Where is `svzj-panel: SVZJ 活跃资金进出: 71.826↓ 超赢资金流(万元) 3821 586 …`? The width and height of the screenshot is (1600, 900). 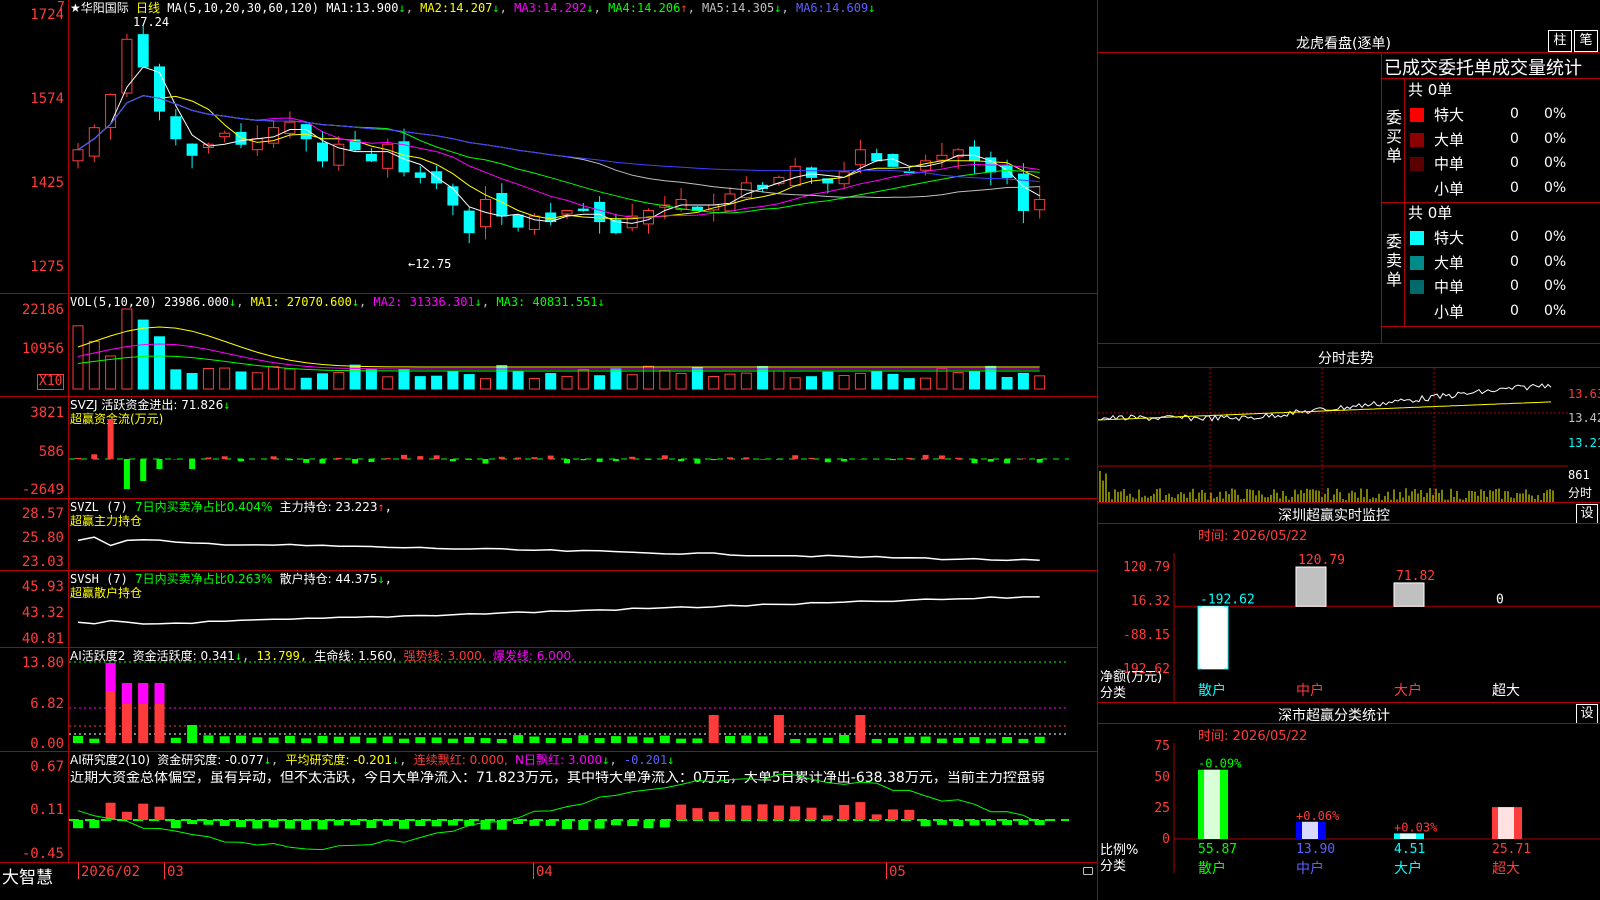 svzj-panel: SVZJ 活跃资金进出: 71.826↓ 超赢资金流(万元) 3821 586 … is located at coordinates (548, 448).